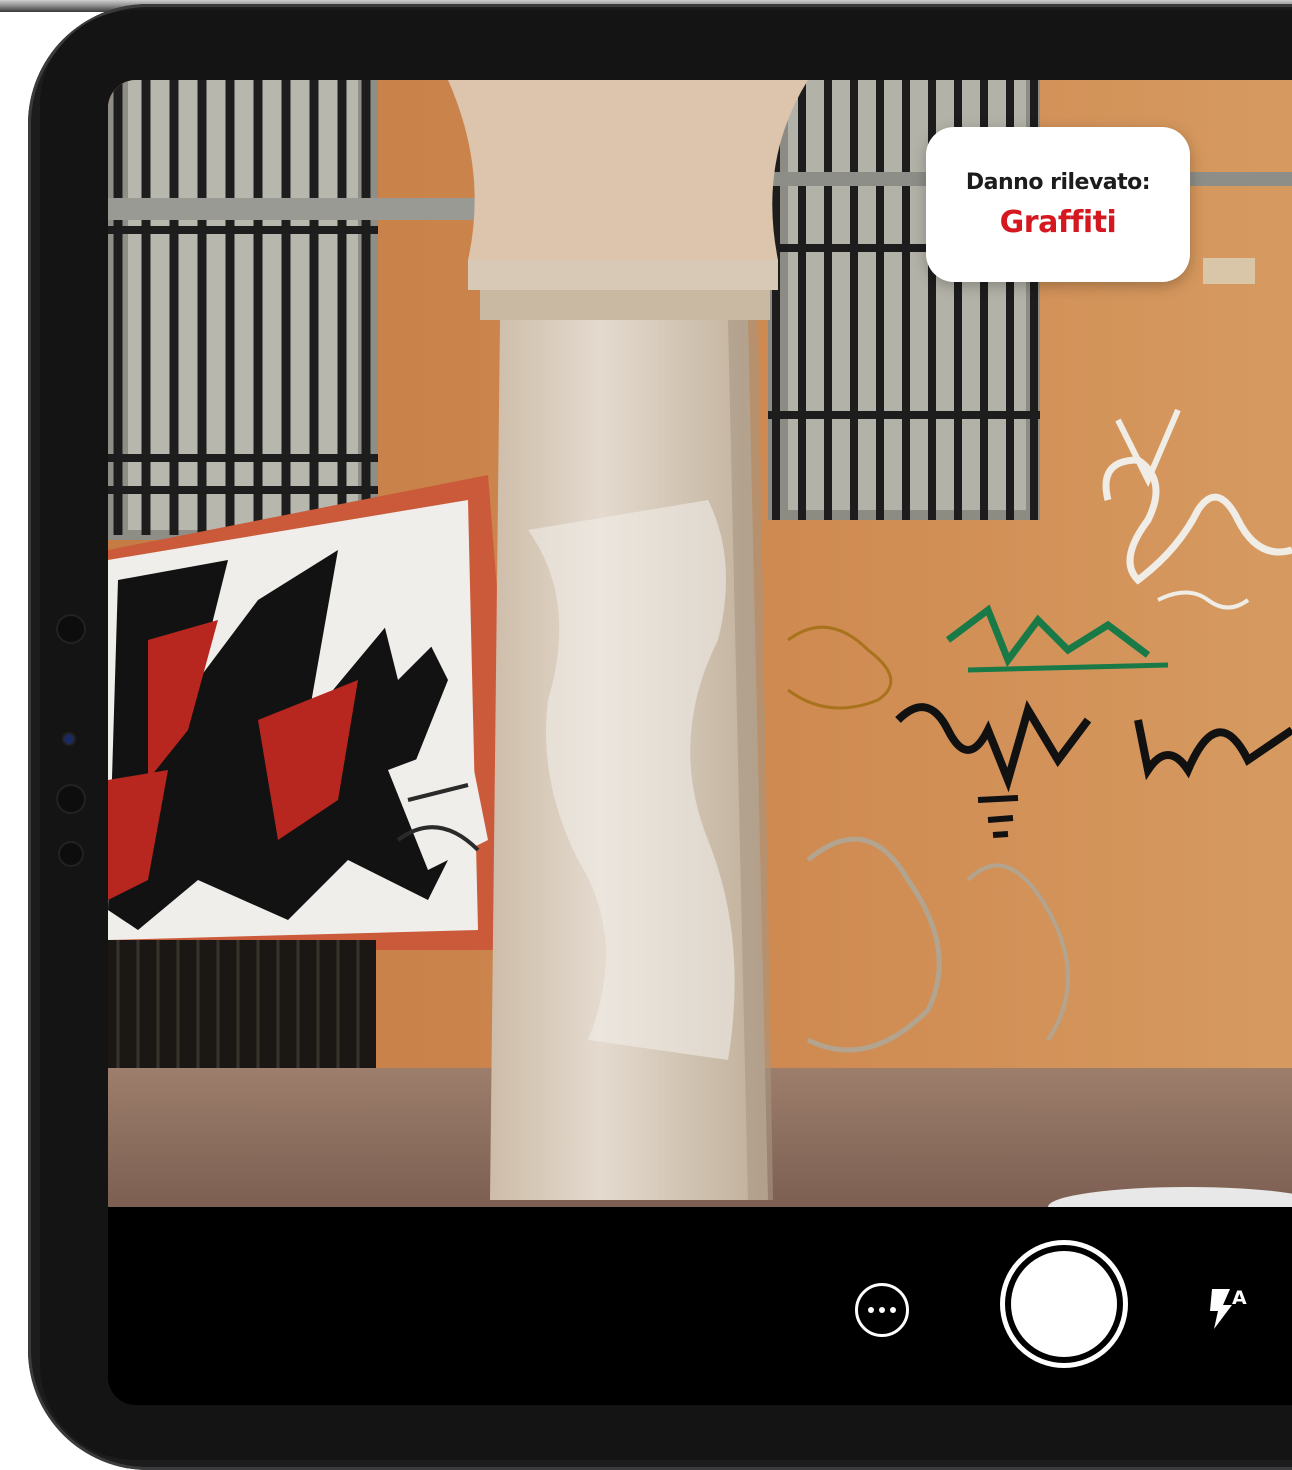 The width and height of the screenshot is (1292, 1470). I want to click on camera-controls-bar: A, so click(700, 1306).